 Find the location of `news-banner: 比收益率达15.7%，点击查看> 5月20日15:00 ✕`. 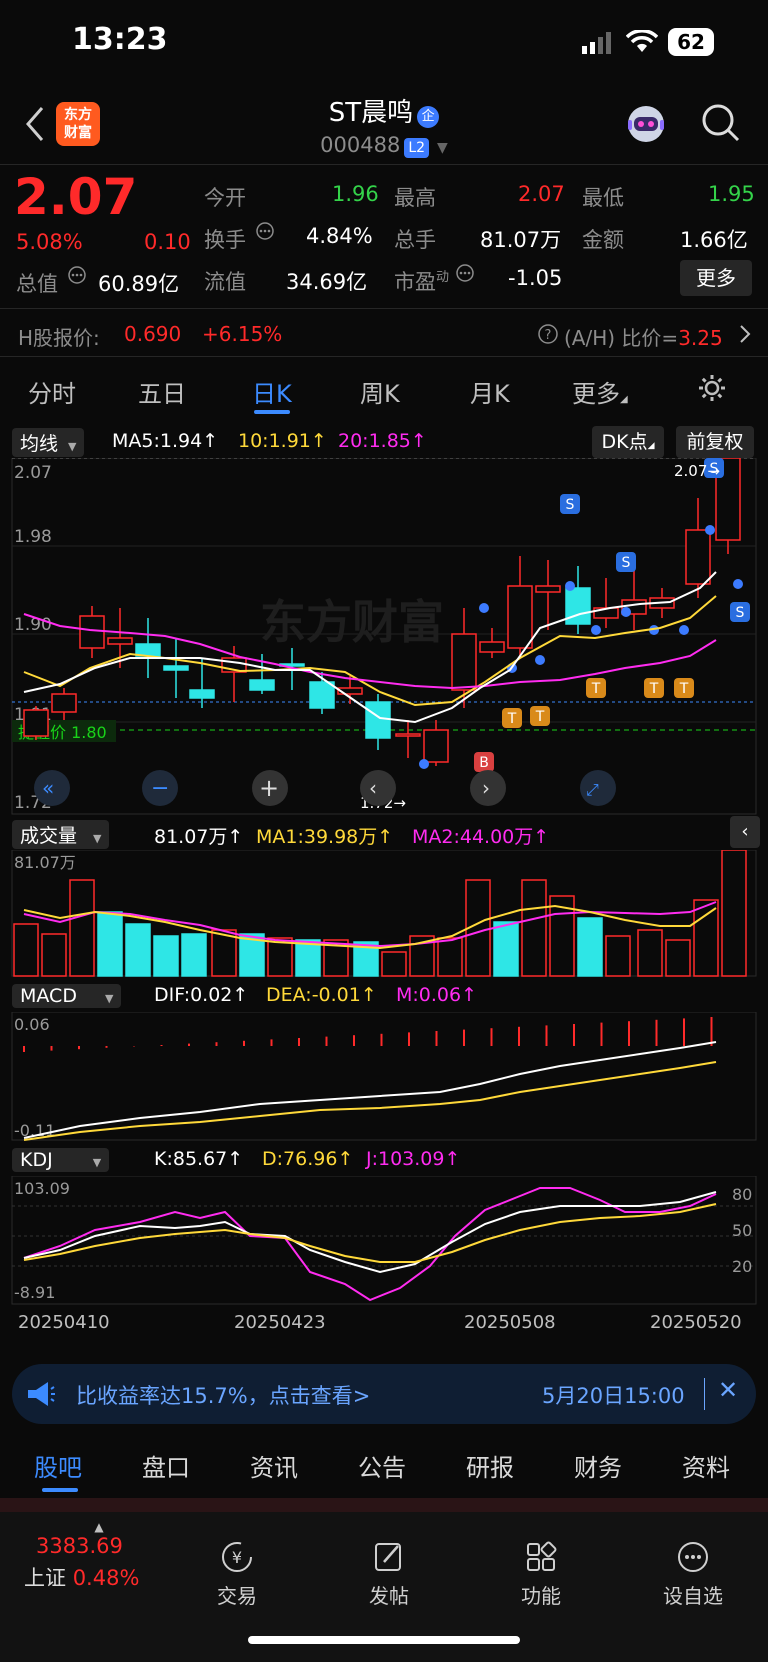

news-banner: 比收益率达15.7%，点击查看> 5月20日15:00 ✕ is located at coordinates (384, 1394).